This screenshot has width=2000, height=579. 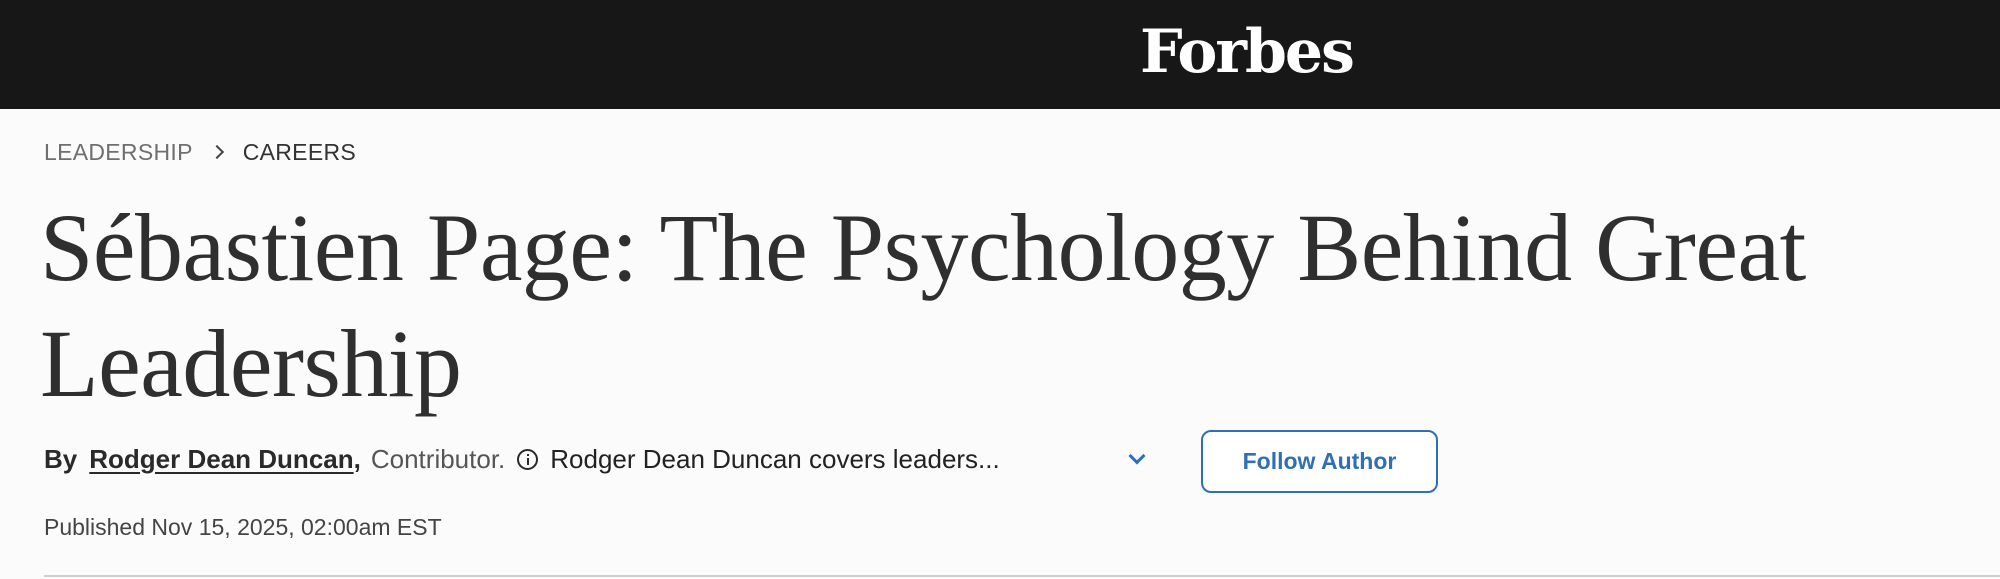 What do you see at coordinates (528, 459) in the screenshot?
I see `info-icon` at bounding box center [528, 459].